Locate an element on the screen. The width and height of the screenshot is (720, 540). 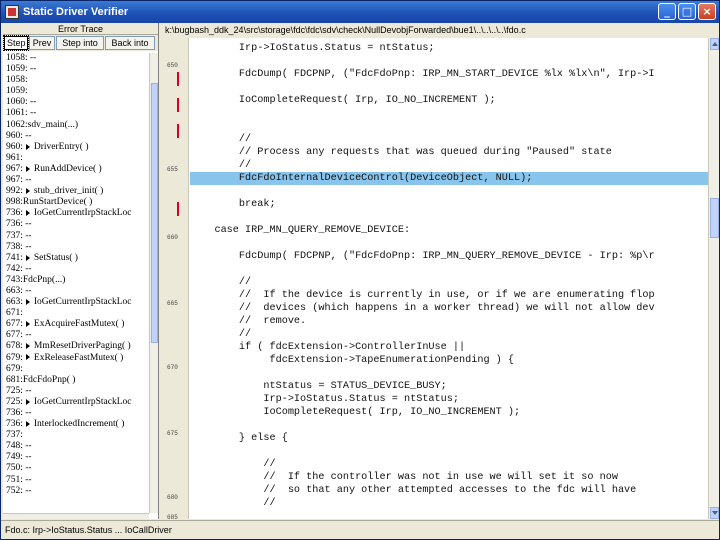
trace-line: 737: -- is located at coordinates (76, 236).